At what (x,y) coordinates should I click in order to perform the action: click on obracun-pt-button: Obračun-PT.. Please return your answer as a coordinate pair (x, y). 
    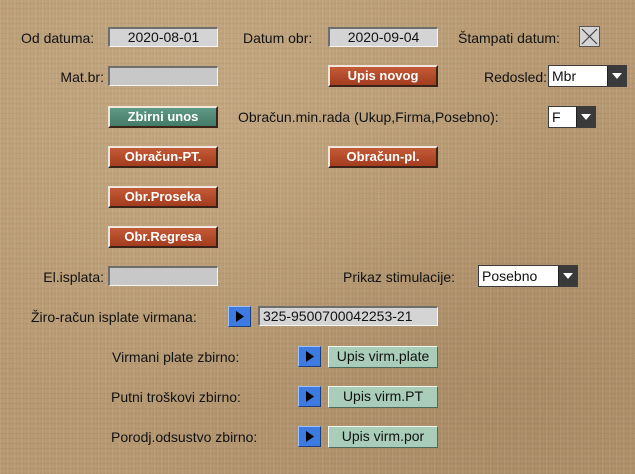
    Looking at the image, I should click on (163, 157).